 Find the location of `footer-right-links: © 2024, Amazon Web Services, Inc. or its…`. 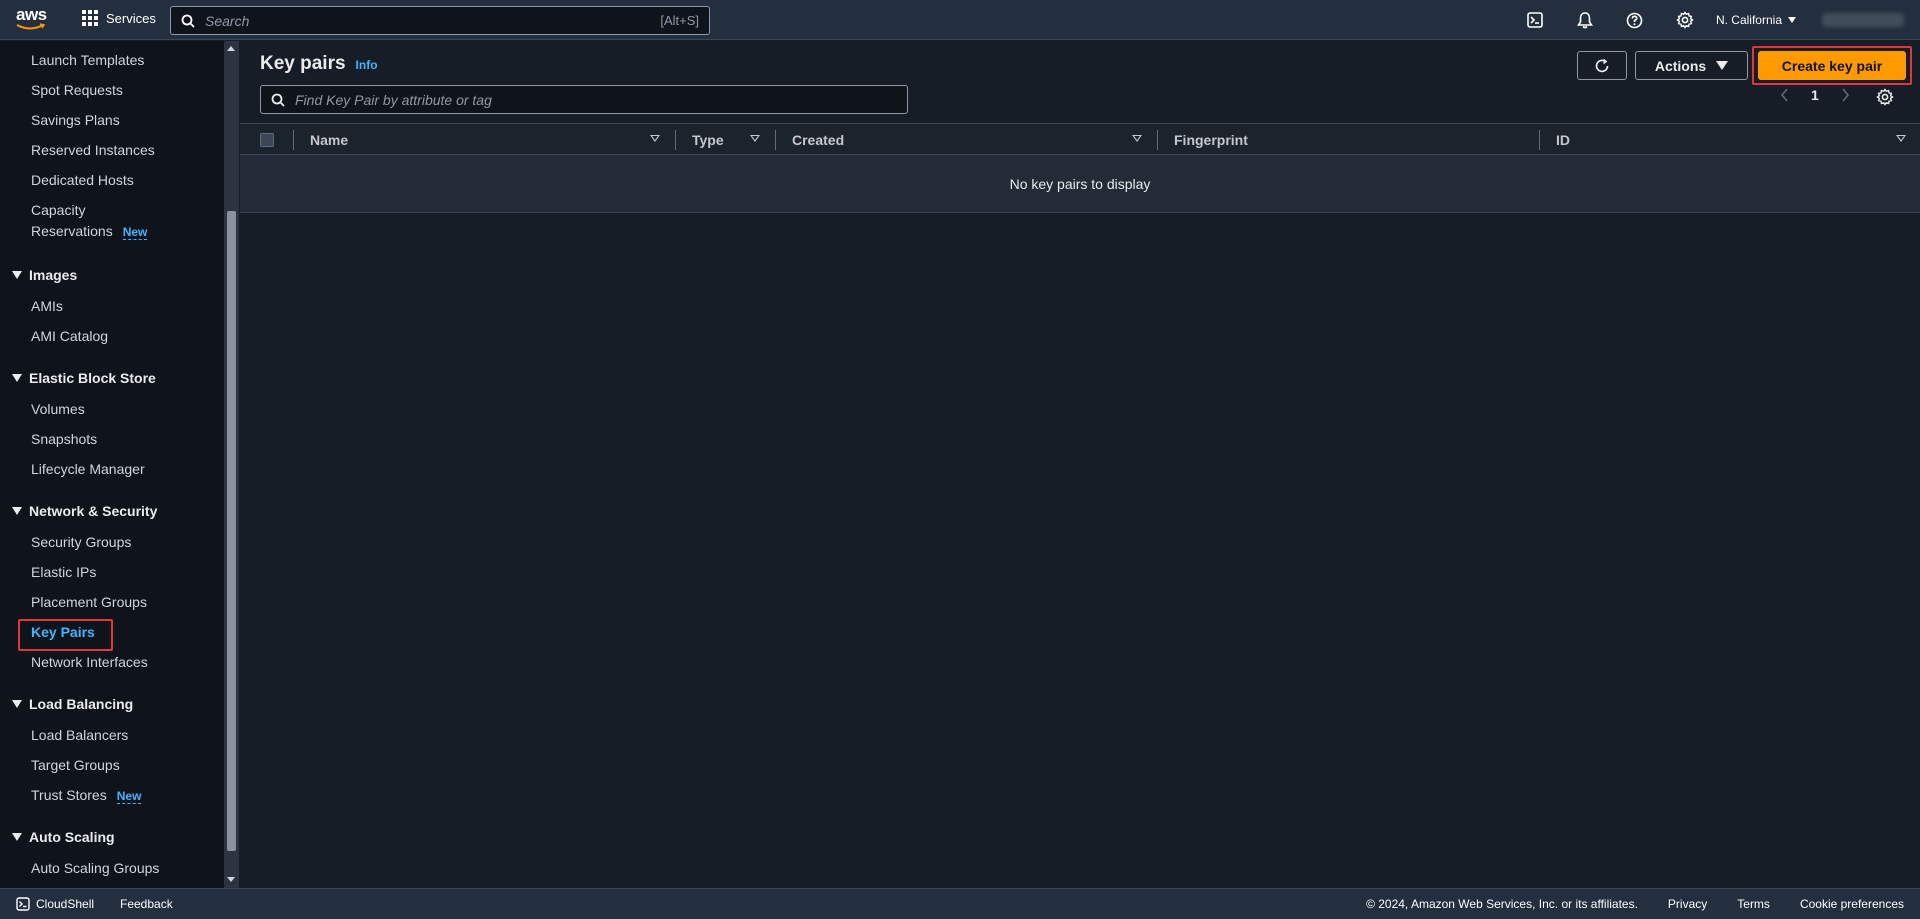

footer-right-links: © 2024, Amazon Web Services, Inc. or its… is located at coordinates (1635, 904).